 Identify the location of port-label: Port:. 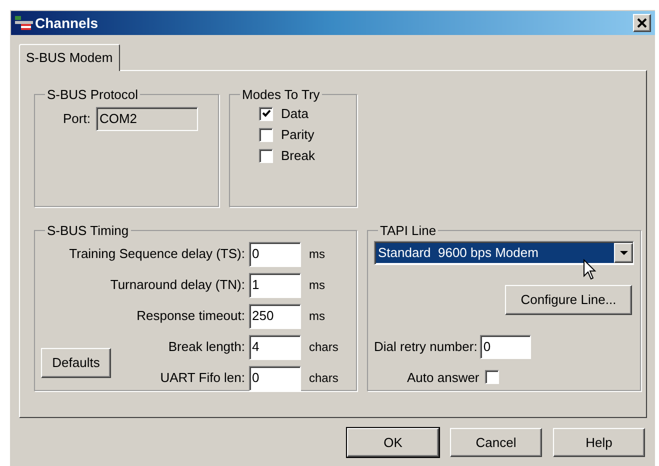
(76, 119).